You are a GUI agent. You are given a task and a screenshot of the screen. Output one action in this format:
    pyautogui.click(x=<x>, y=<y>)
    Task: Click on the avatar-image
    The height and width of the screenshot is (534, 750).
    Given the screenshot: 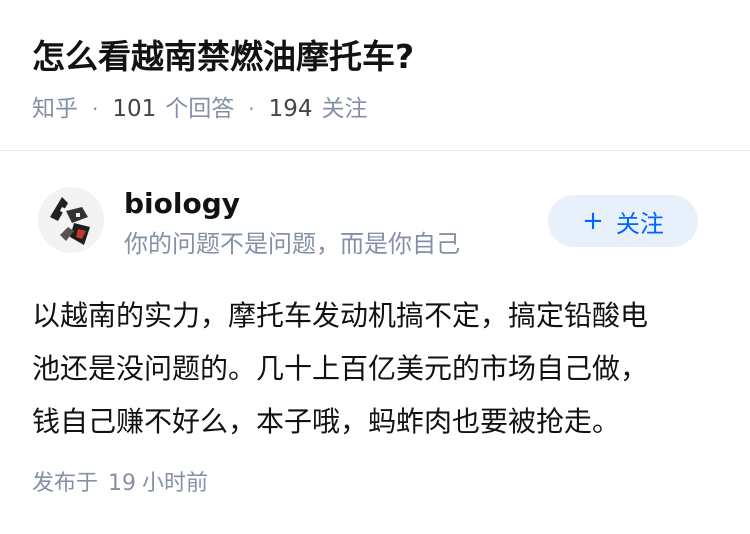 What is the action you would take?
    pyautogui.click(x=71, y=220)
    